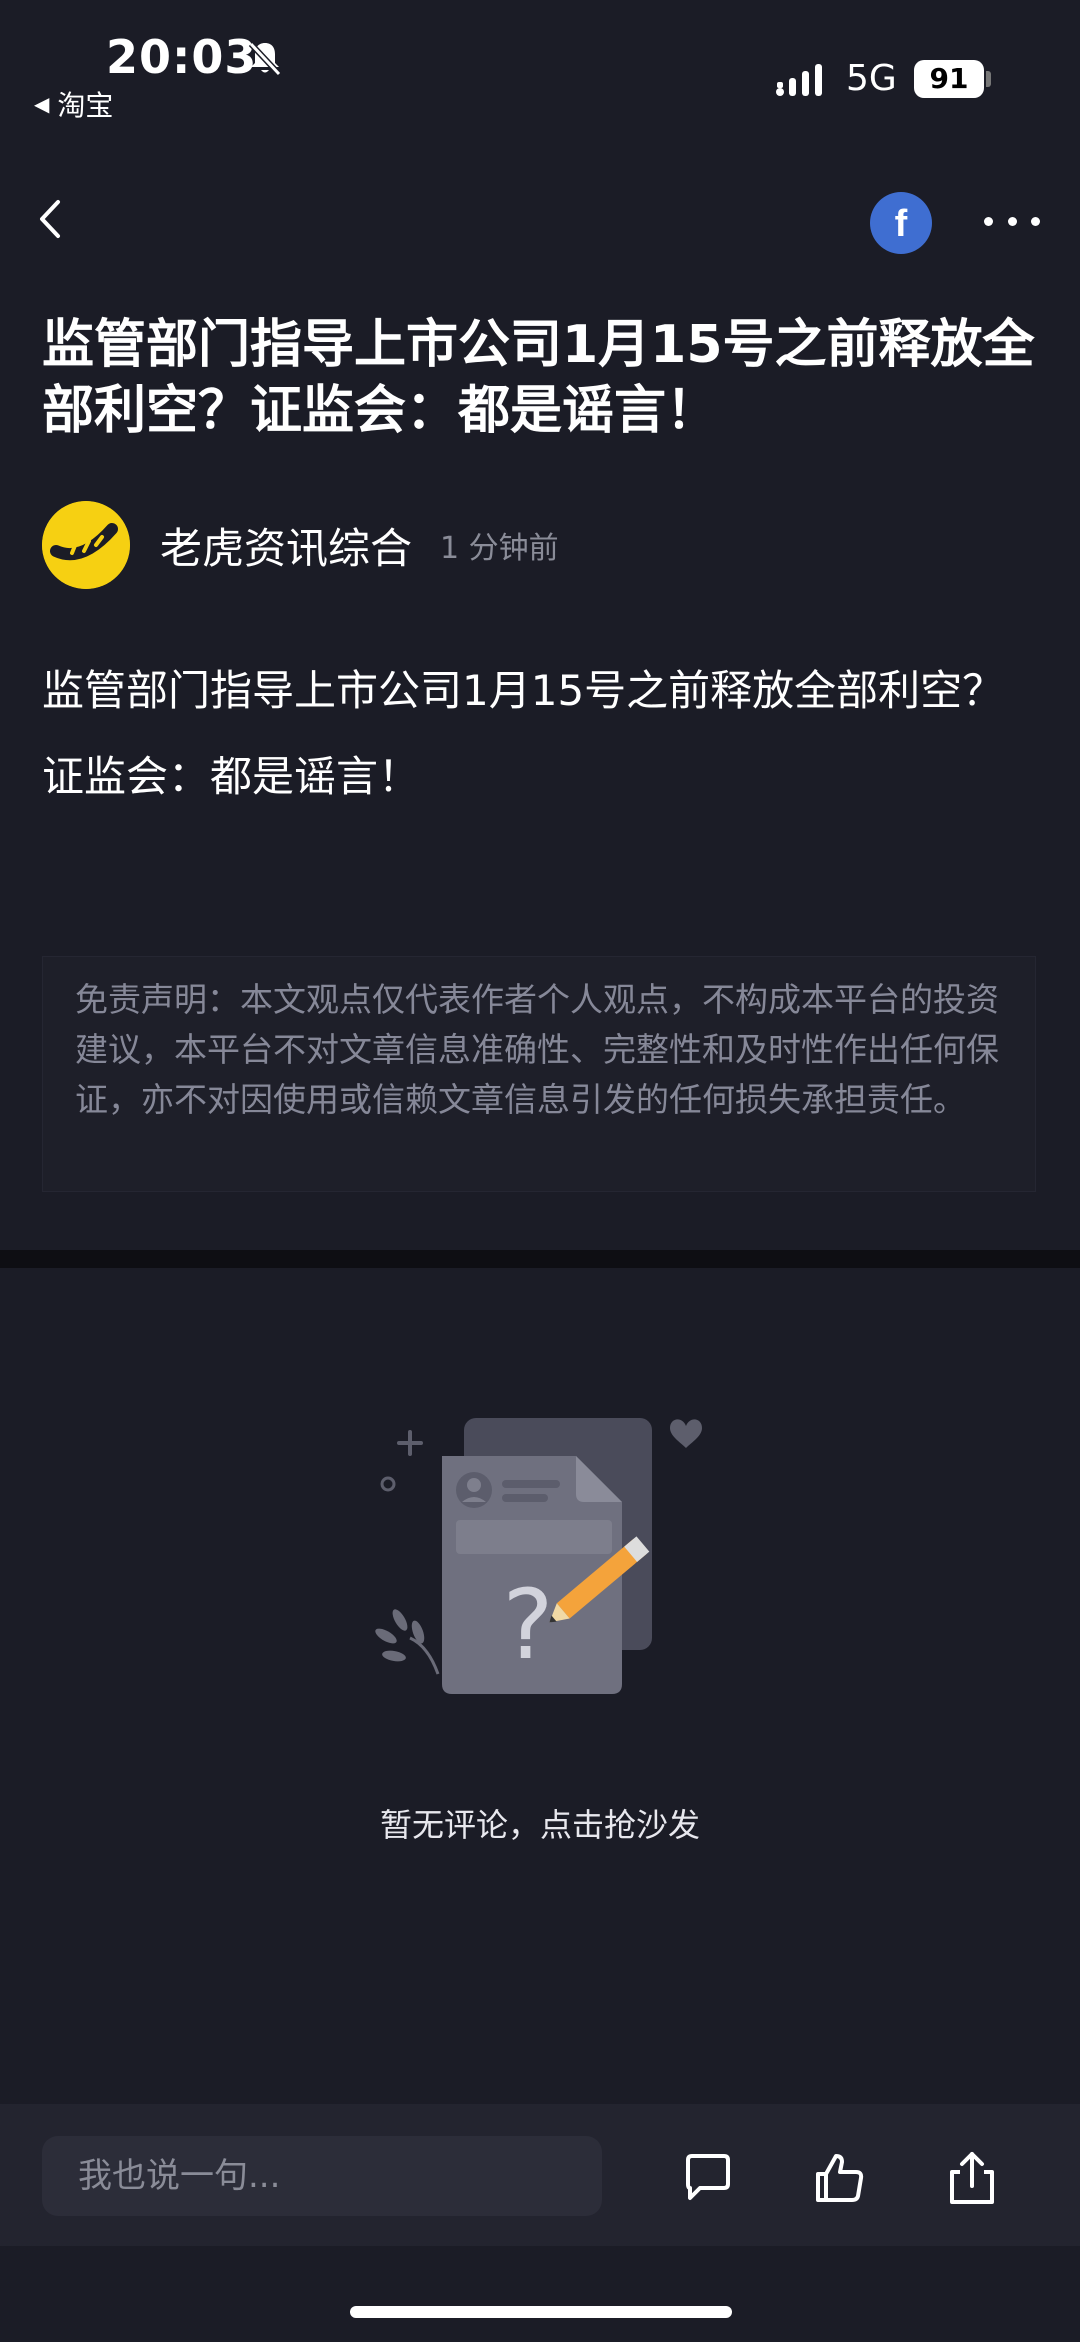 The width and height of the screenshot is (1080, 2342). I want to click on bell-muted-icon, so click(265, 59).